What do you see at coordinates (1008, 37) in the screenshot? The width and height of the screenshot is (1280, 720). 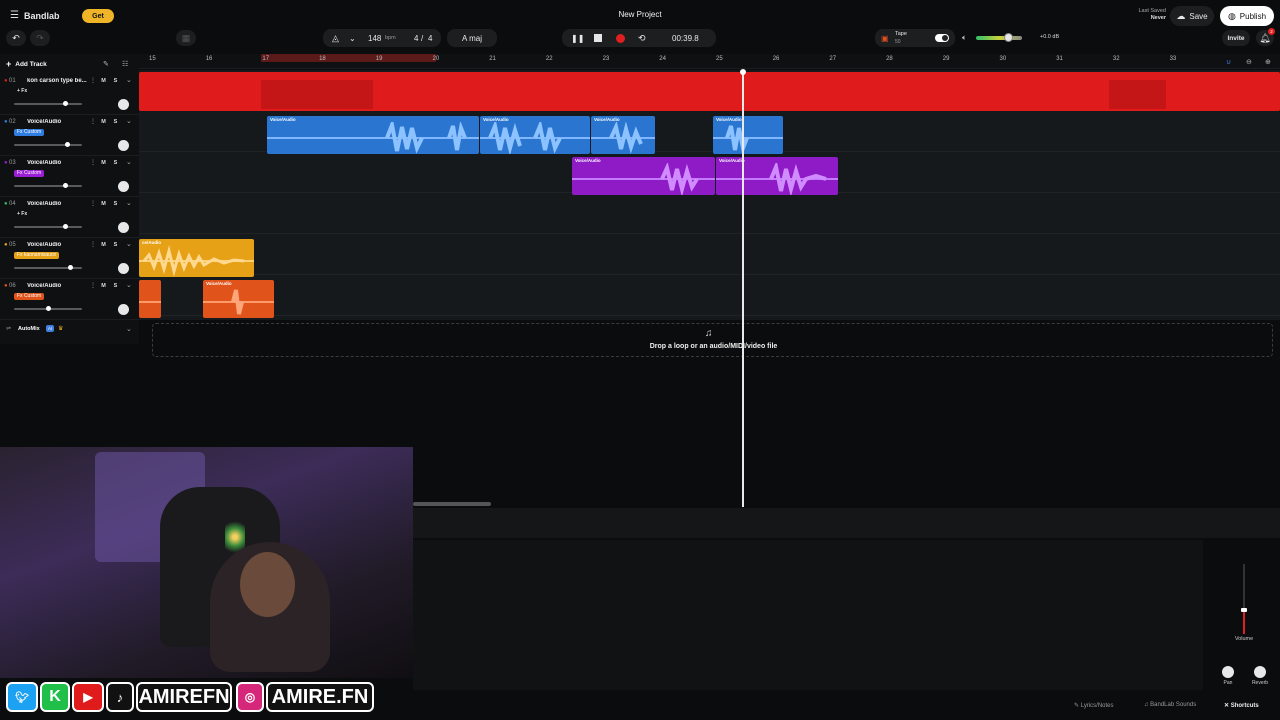 I see `master-volume-knob` at bounding box center [1008, 37].